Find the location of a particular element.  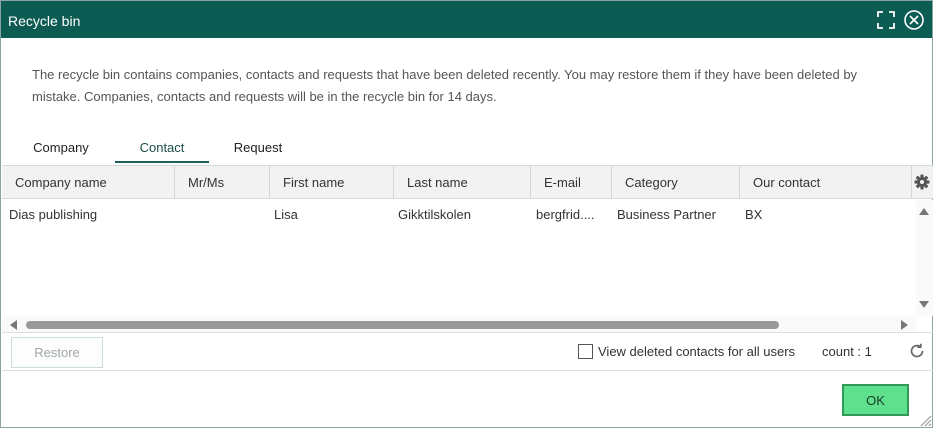

column-header-first-name: First name is located at coordinates (332, 182).